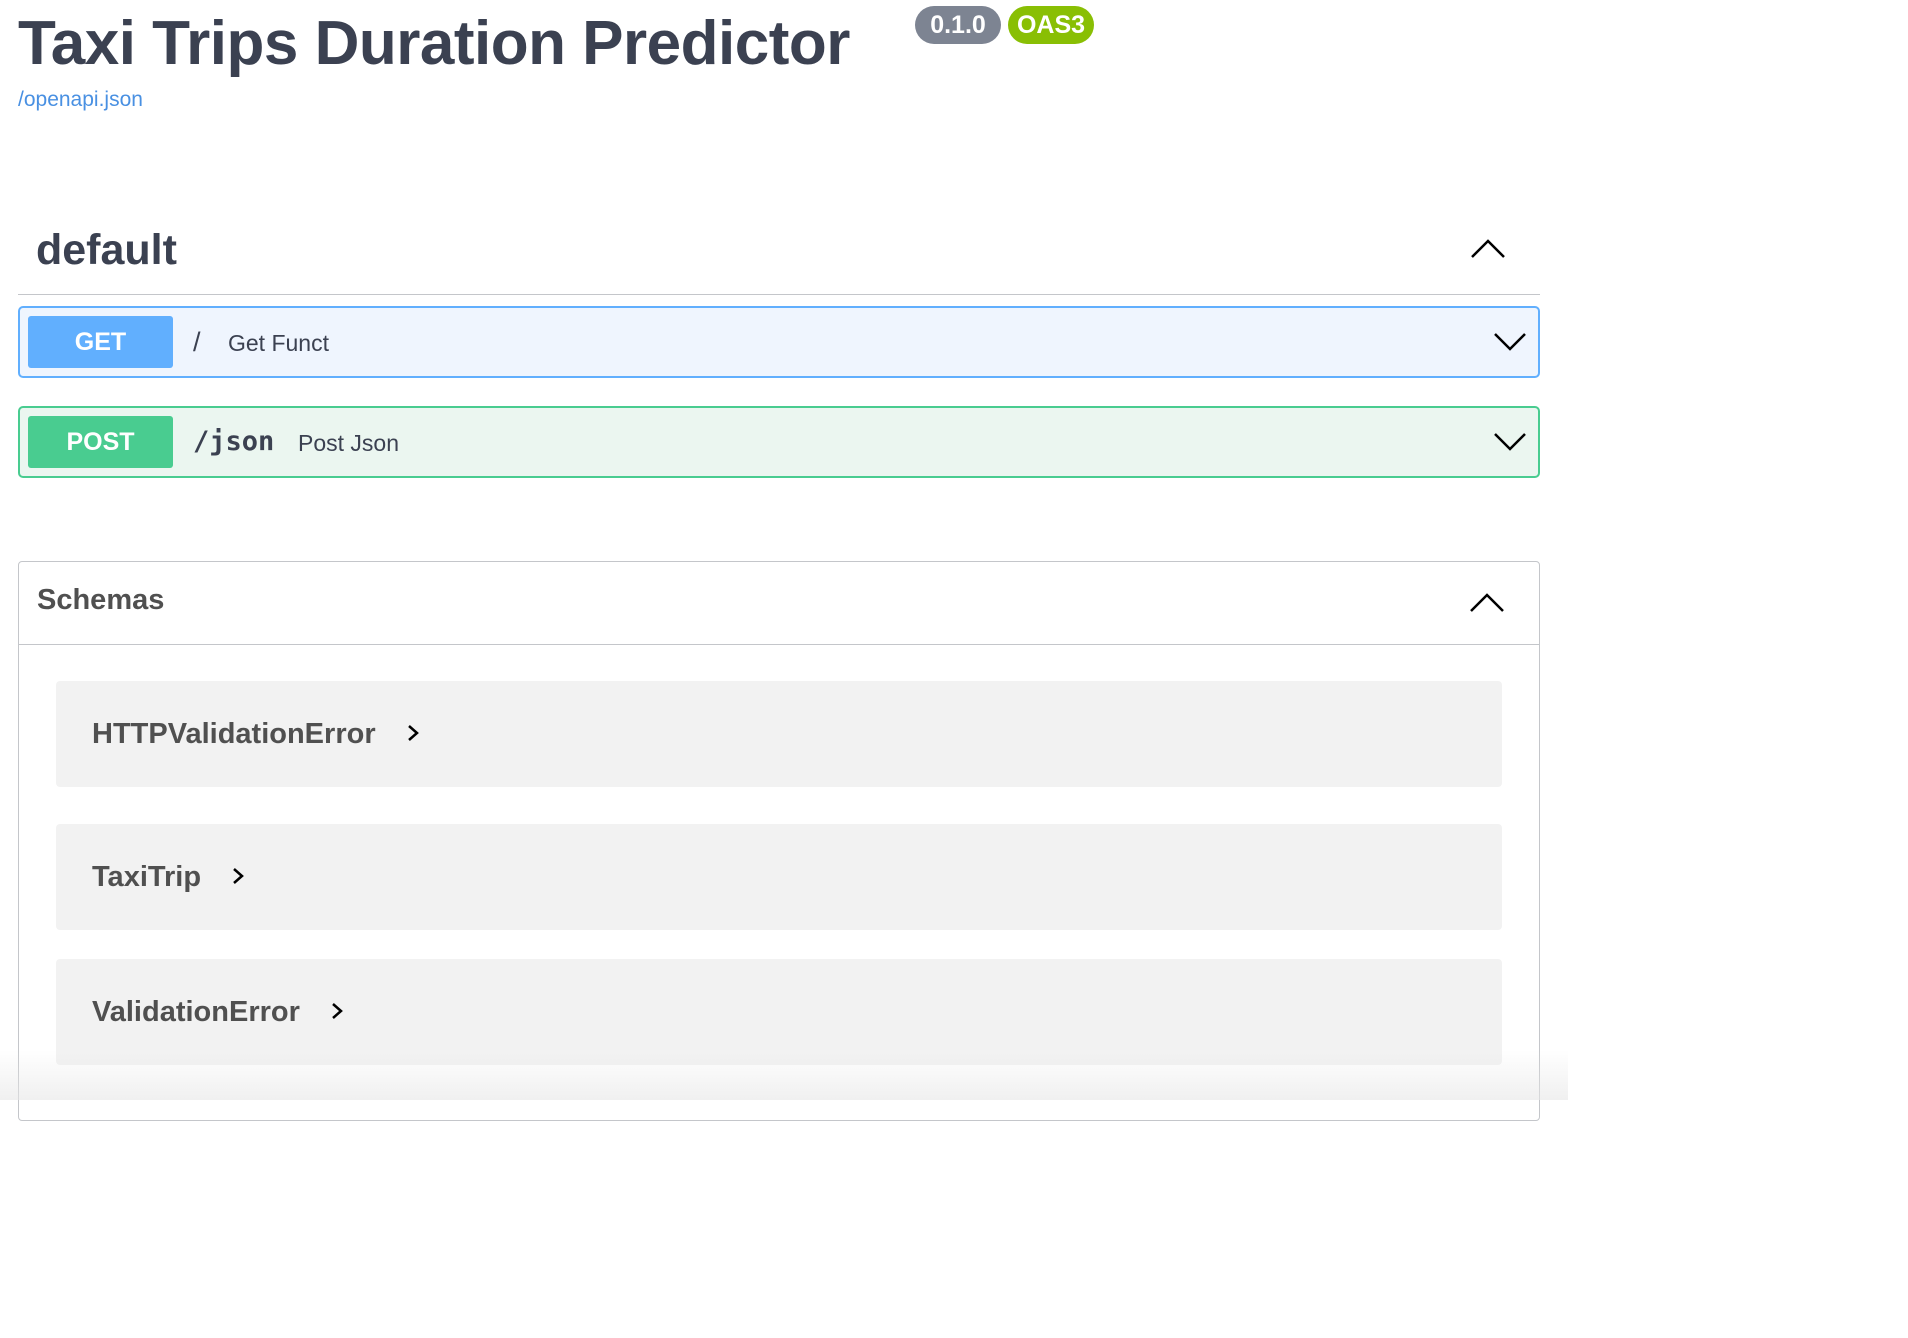 The image size is (1908, 1338). I want to click on oas-badge: OAS3, so click(1051, 25).